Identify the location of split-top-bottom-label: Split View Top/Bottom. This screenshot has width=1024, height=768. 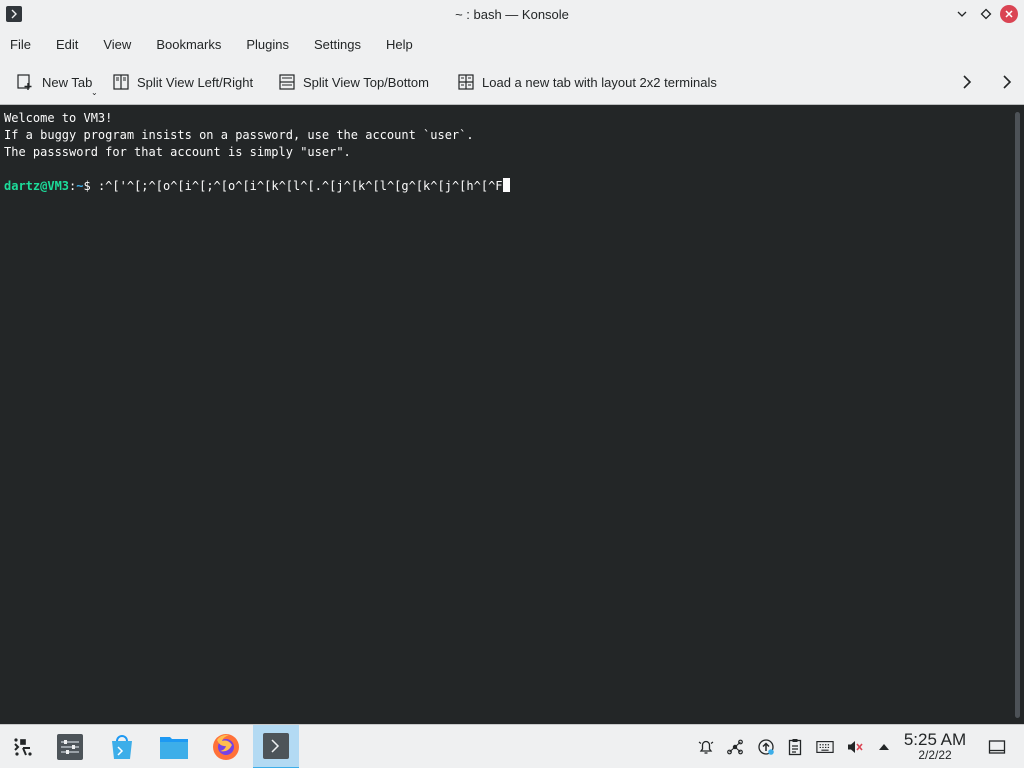
(366, 82).